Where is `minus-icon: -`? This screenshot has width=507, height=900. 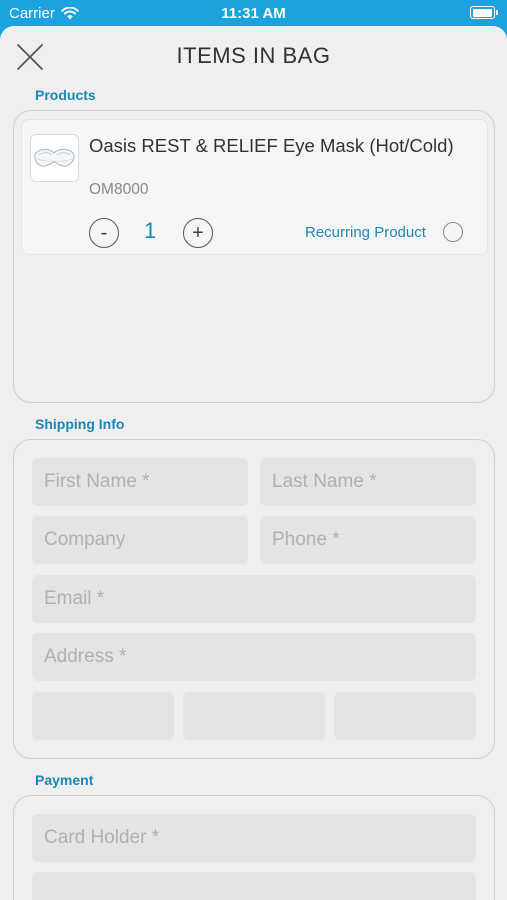
minus-icon: - is located at coordinates (104, 233).